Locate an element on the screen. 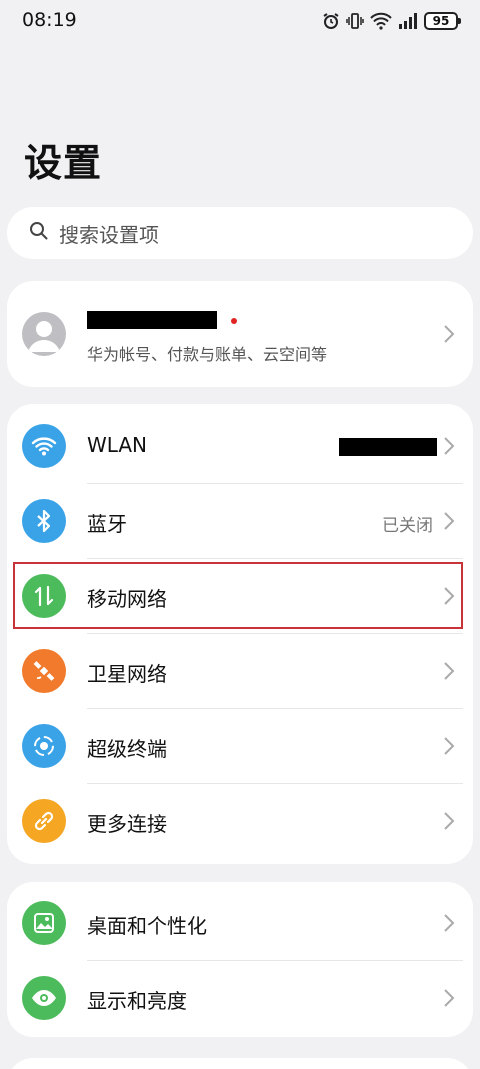 The height and width of the screenshot is (1069, 480). search-icon is located at coordinates (44, 233).